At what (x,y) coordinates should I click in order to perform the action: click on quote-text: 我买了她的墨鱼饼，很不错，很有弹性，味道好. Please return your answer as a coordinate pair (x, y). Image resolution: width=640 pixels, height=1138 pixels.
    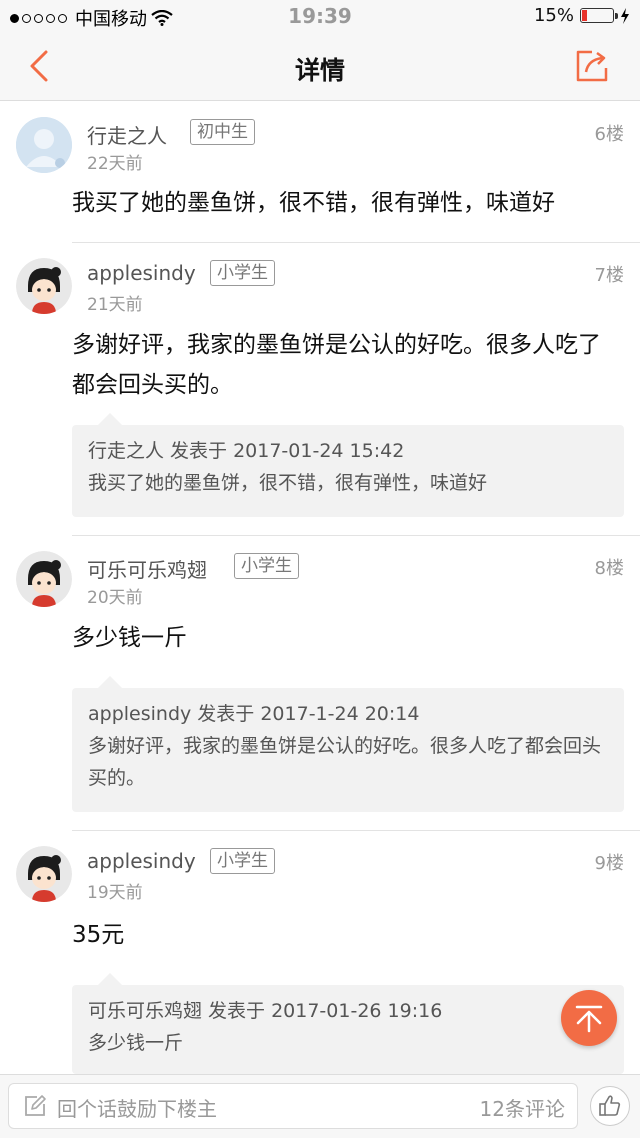
    Looking at the image, I should click on (288, 483).